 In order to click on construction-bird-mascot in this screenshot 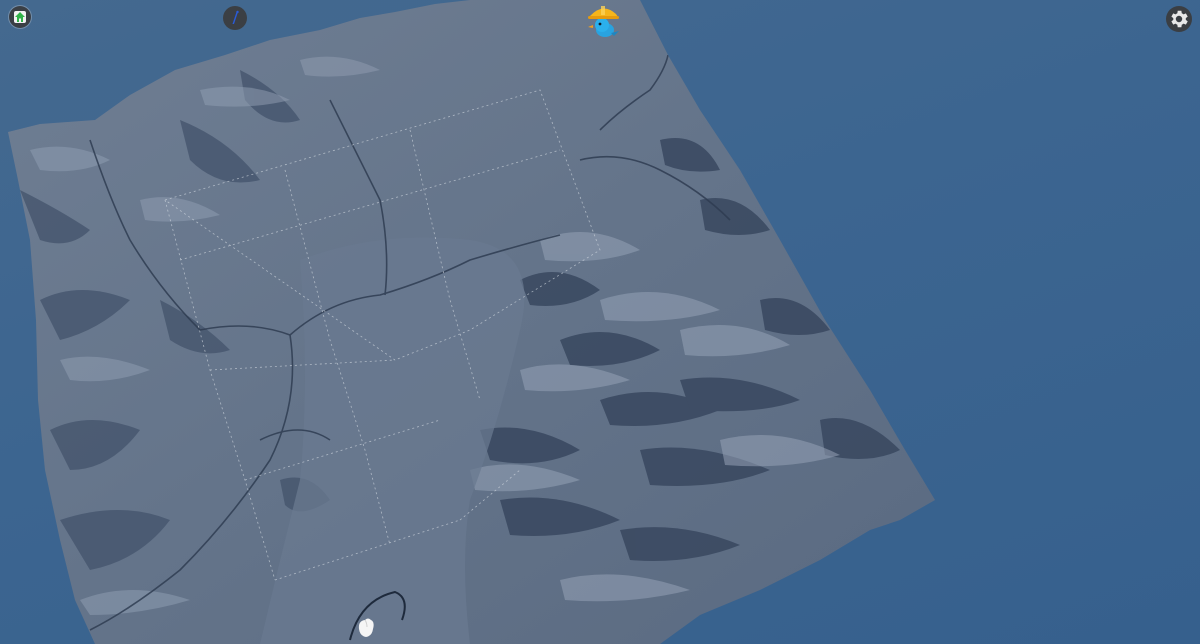, I will do `click(603, 20)`.